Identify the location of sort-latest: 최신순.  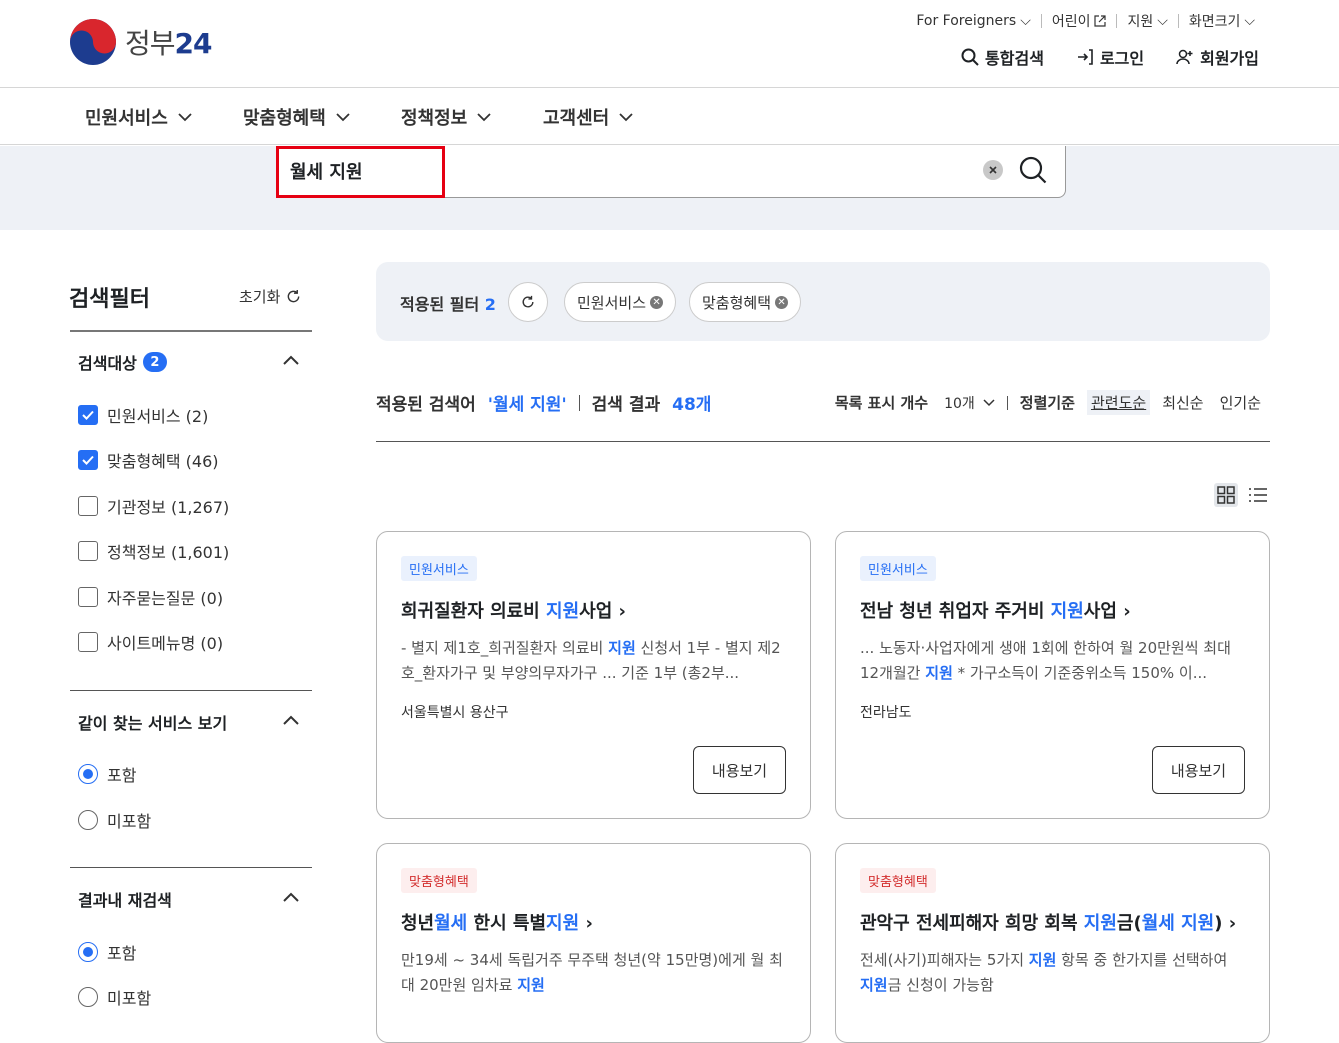
(1182, 402).